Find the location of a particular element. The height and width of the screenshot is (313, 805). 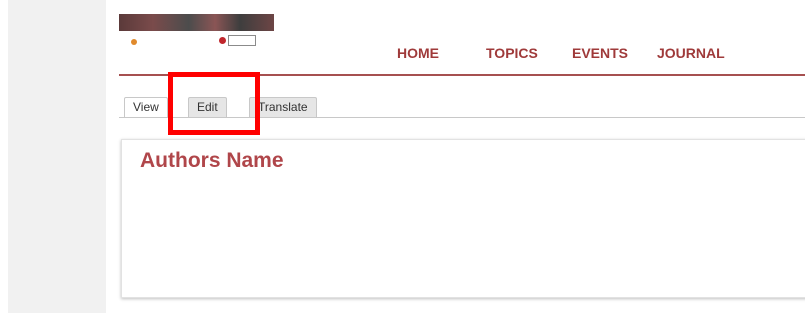

edit-tab-highlight is located at coordinates (214, 103).